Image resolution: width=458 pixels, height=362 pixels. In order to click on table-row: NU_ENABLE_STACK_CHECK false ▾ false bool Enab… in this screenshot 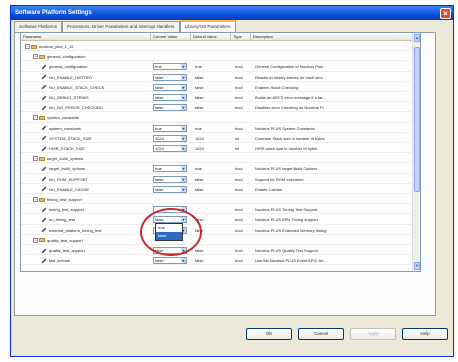, I will do `click(217, 88)`.